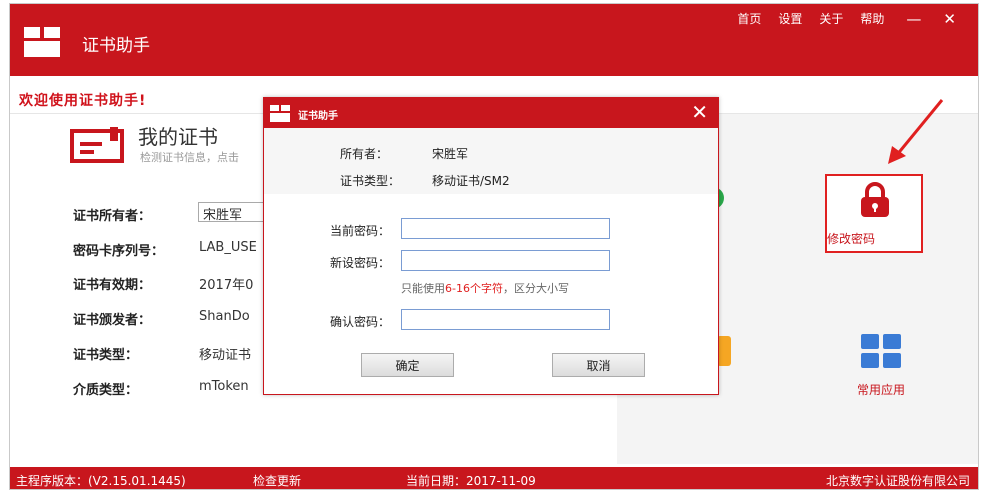 The height and width of the screenshot is (493, 987). What do you see at coordinates (790, 18) in the screenshot?
I see `nav-settings: 设置` at bounding box center [790, 18].